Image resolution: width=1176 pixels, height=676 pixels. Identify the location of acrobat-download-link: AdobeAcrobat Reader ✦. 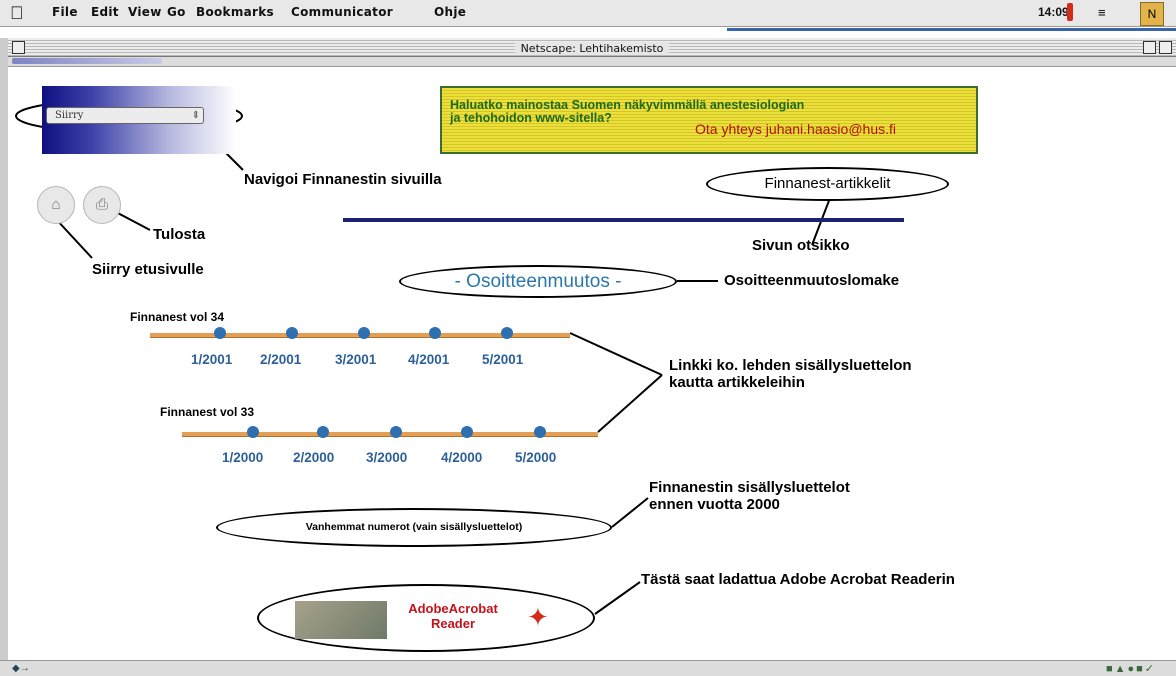
(426, 618).